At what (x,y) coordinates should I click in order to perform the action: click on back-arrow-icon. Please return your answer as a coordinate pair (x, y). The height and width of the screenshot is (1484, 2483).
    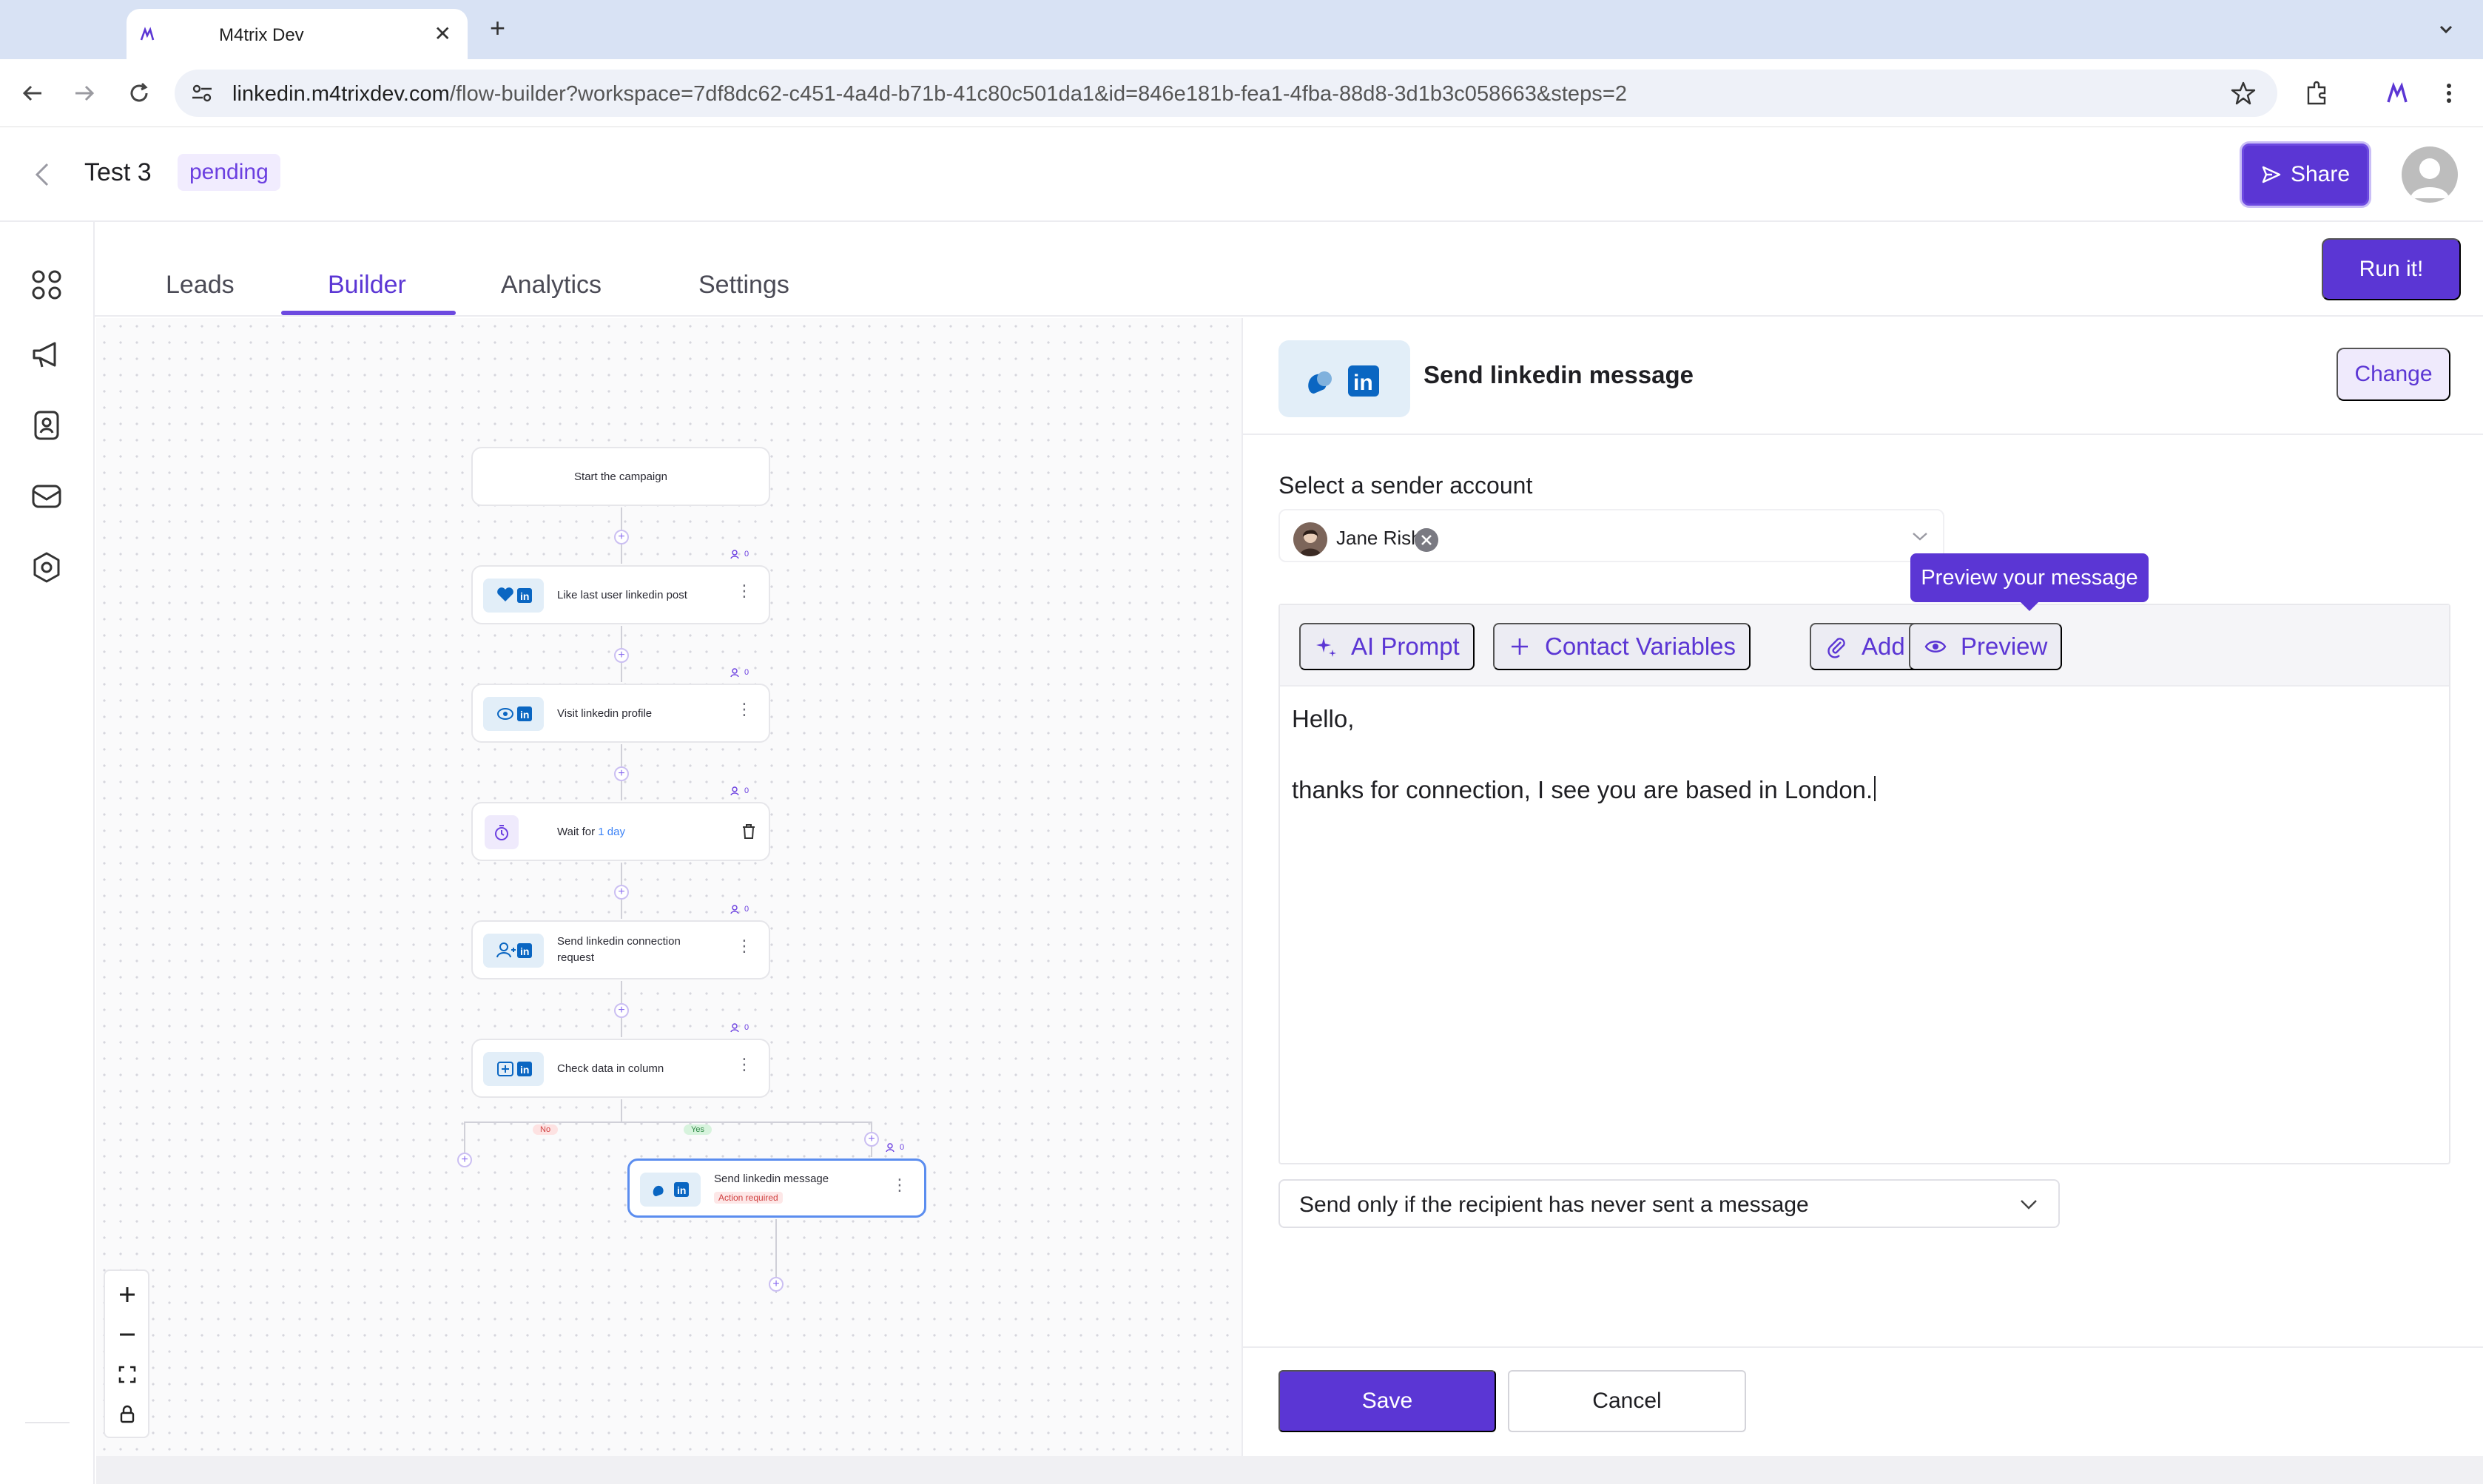
    Looking at the image, I should click on (32, 93).